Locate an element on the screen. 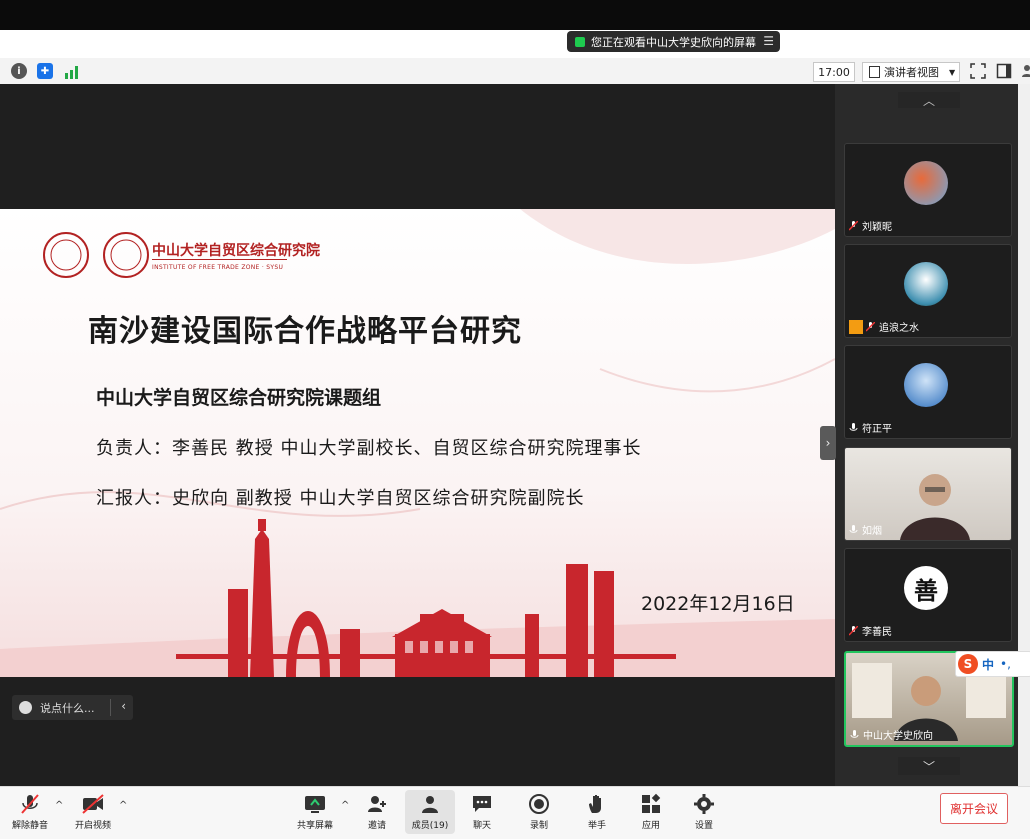 Image resolution: width=1030 pixels, height=839 pixels. share-screen-button: 共享屏幕 is located at coordinates (315, 812).